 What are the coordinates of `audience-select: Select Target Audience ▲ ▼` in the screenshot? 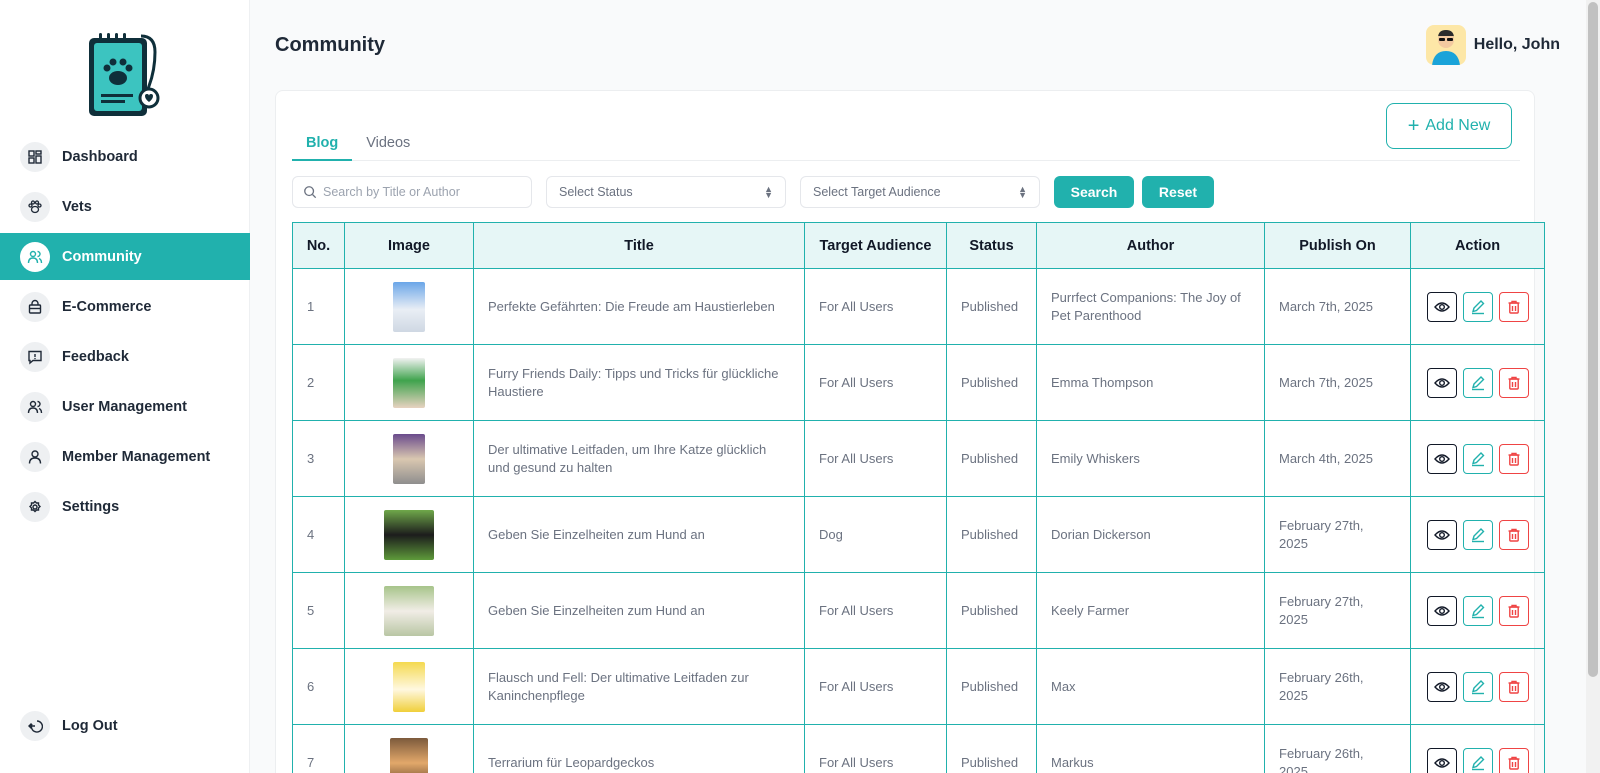 It's located at (920, 192).